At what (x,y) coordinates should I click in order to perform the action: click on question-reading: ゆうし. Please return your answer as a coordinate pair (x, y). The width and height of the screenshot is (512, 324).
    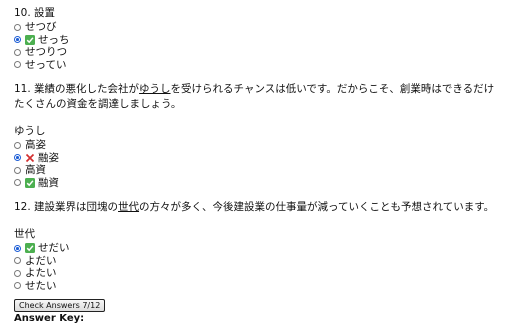
    Looking at the image, I should click on (30, 131).